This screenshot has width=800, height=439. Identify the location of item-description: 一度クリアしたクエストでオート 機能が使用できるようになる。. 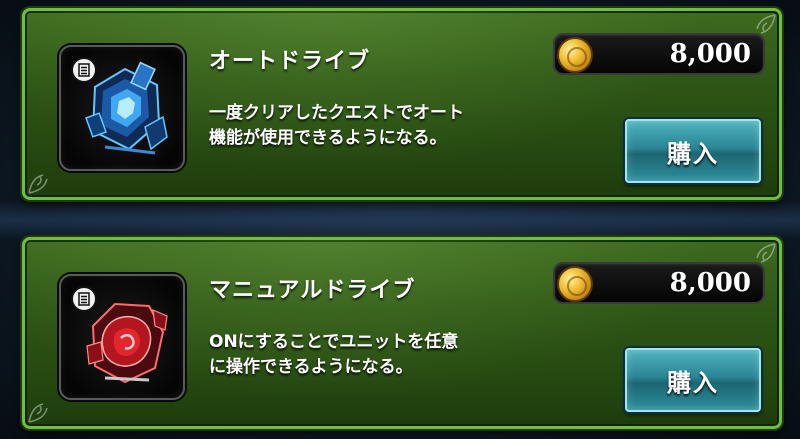
(389, 126).